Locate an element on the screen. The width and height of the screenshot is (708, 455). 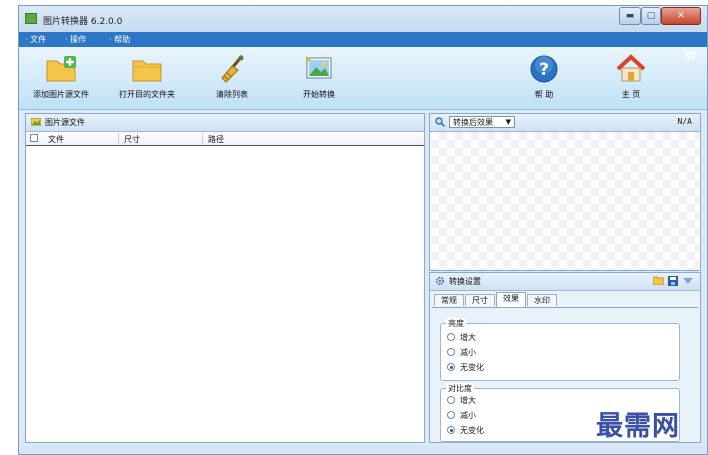
cart-icon is located at coordinates (690, 56).